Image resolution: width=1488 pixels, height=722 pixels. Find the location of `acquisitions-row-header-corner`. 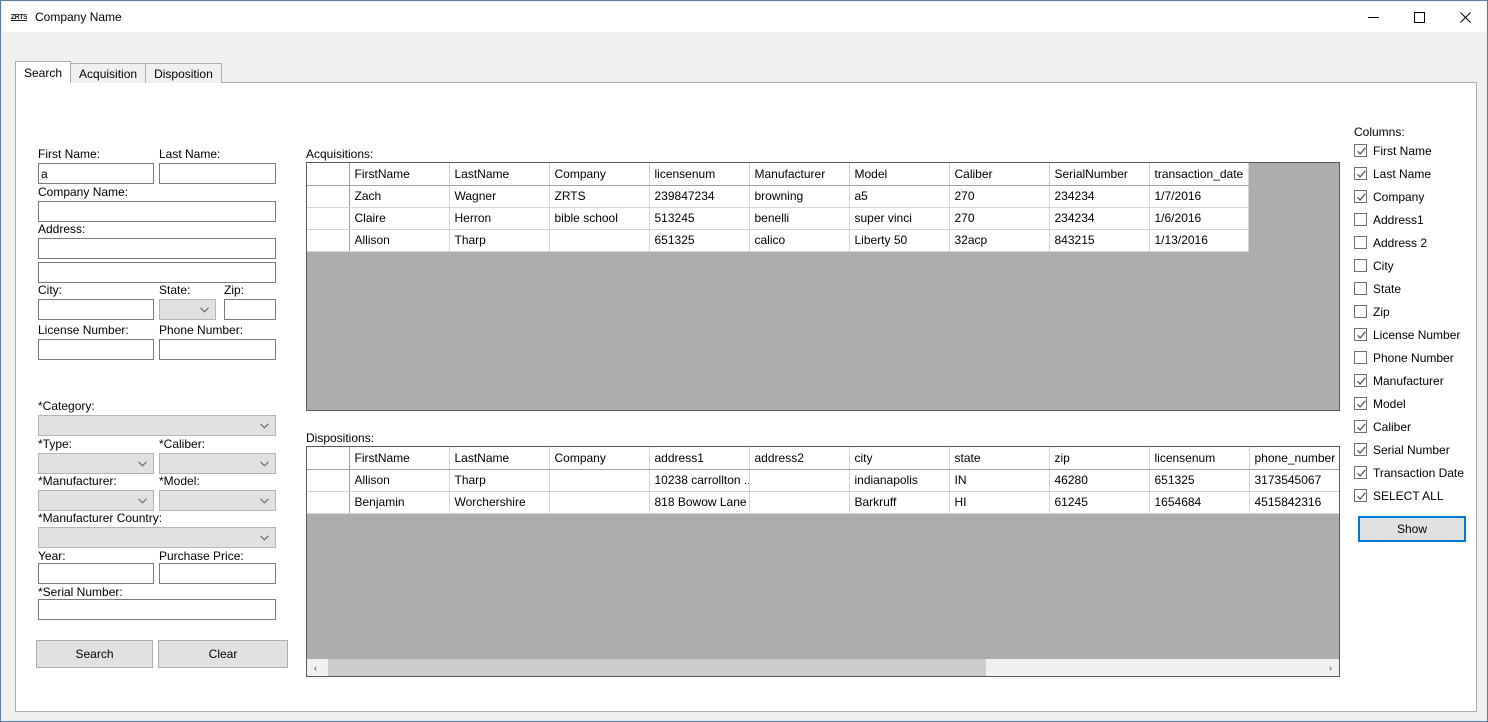

acquisitions-row-header-corner is located at coordinates (328, 174).